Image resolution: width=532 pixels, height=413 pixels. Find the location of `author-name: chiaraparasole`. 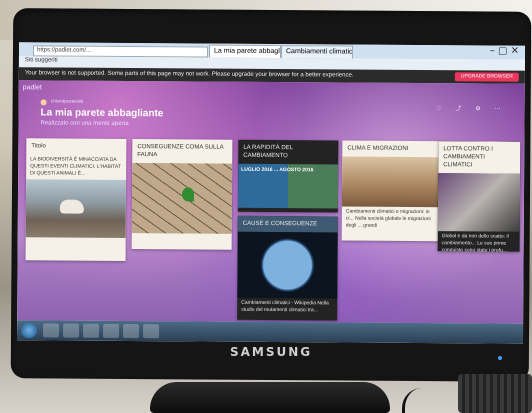

author-name: chiaraparasole is located at coordinates (67, 101).